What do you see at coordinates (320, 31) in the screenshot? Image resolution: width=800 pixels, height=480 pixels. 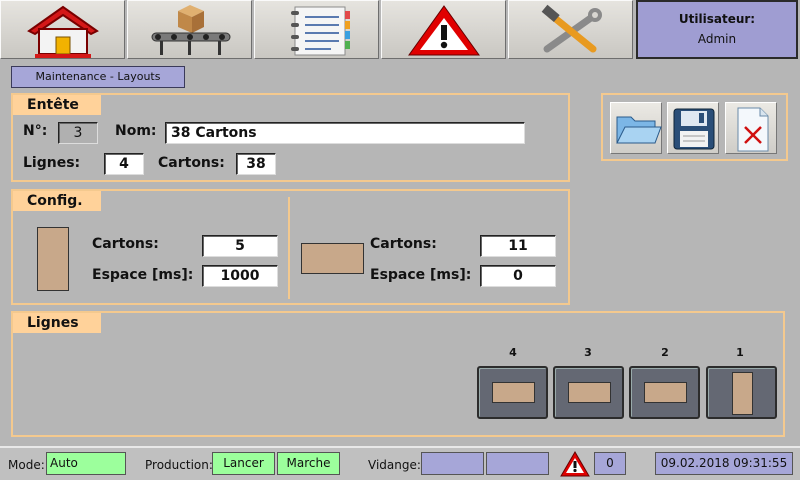 I see `notebook-icon` at bounding box center [320, 31].